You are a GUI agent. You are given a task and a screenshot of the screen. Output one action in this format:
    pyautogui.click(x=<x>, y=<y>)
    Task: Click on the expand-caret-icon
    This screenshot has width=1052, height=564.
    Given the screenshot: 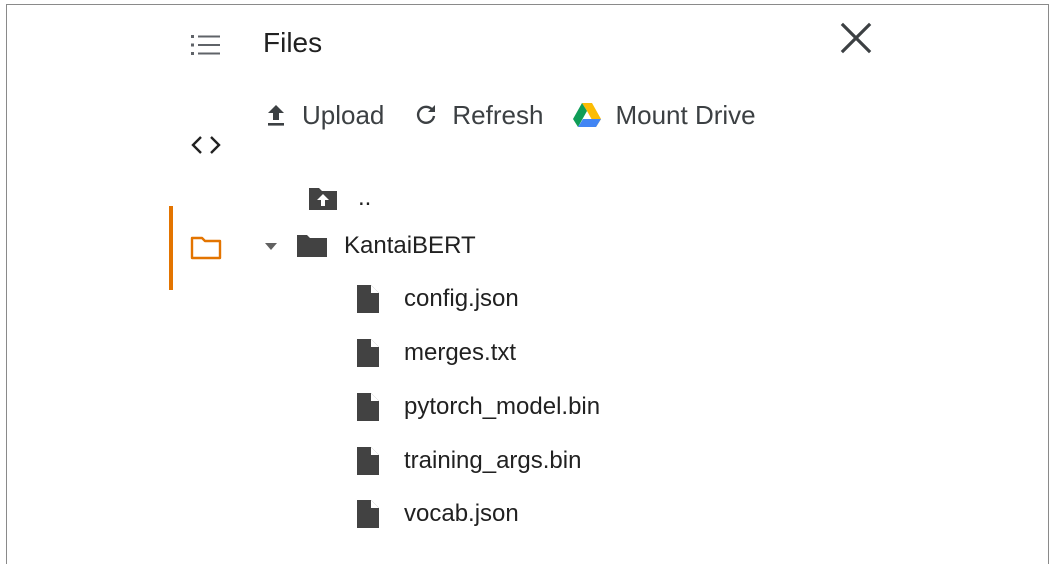 What is the action you would take?
    pyautogui.click(x=271, y=246)
    